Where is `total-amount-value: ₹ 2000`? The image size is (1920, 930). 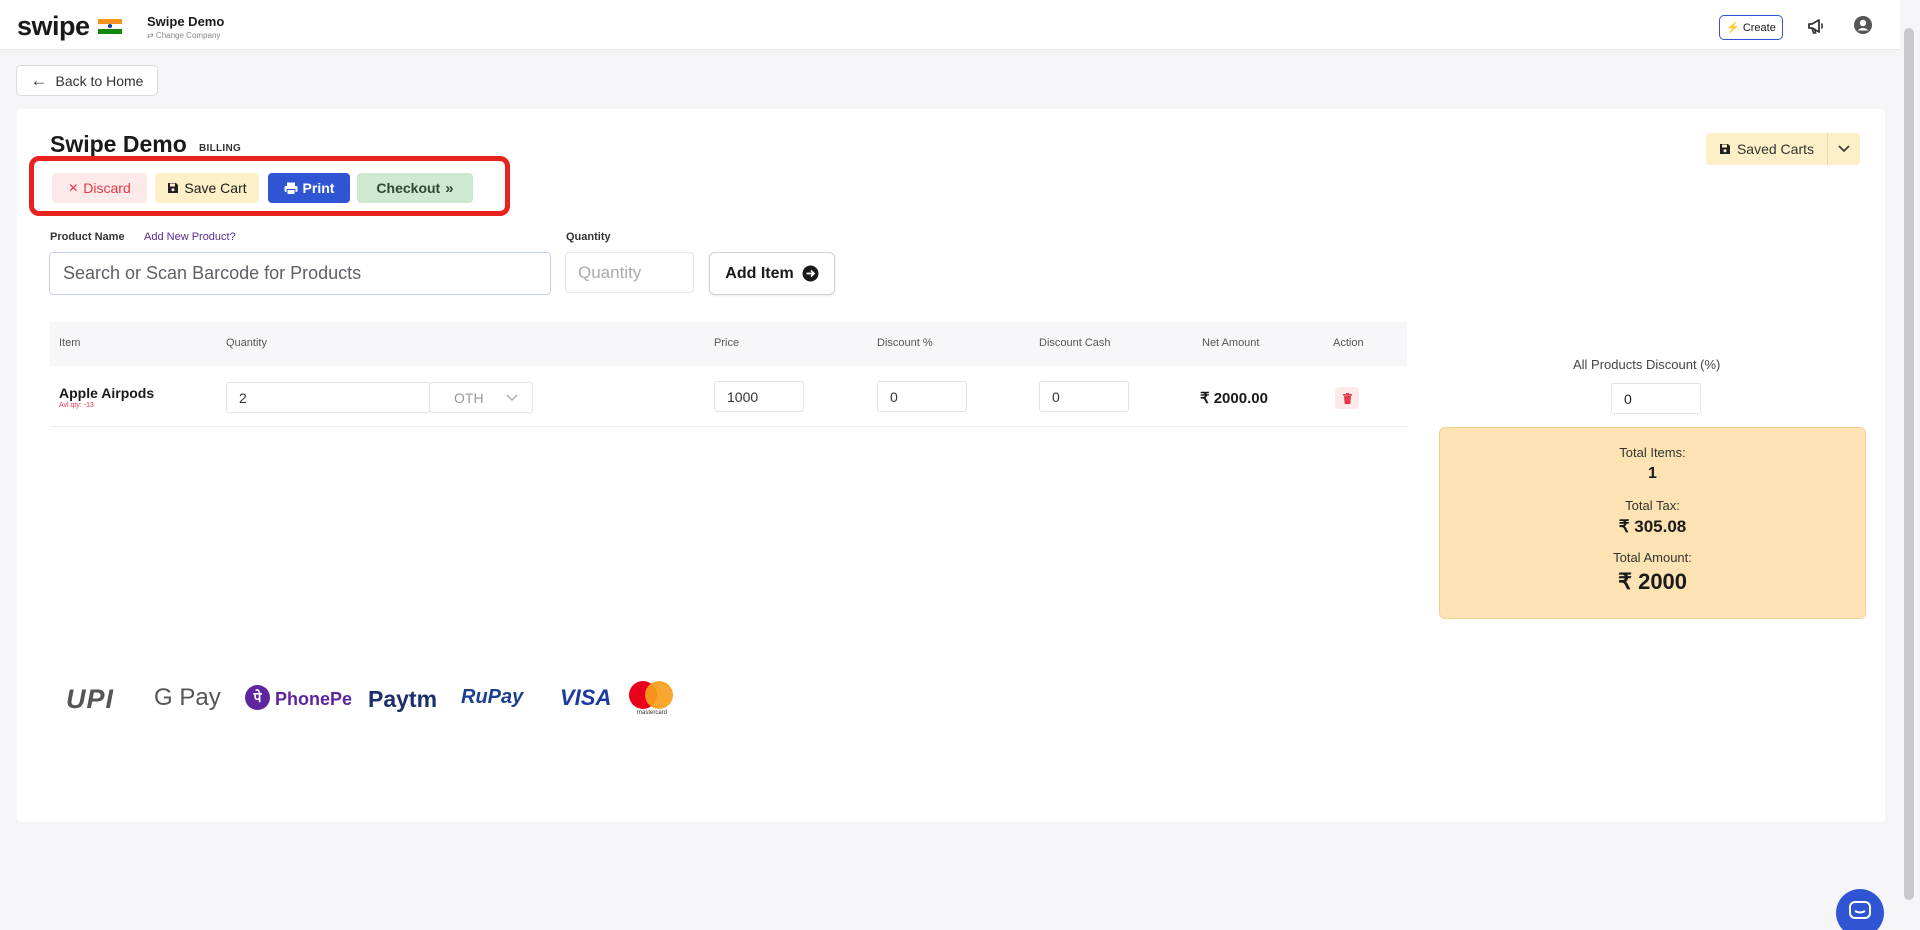
total-amount-value: ₹ 2000 is located at coordinates (1652, 581).